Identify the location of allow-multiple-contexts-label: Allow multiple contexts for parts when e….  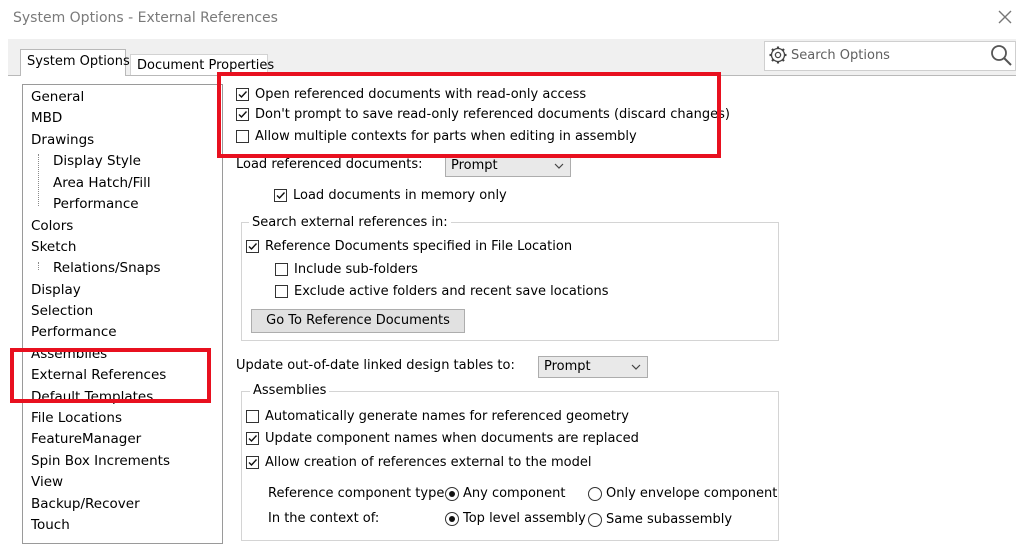
(446, 136).